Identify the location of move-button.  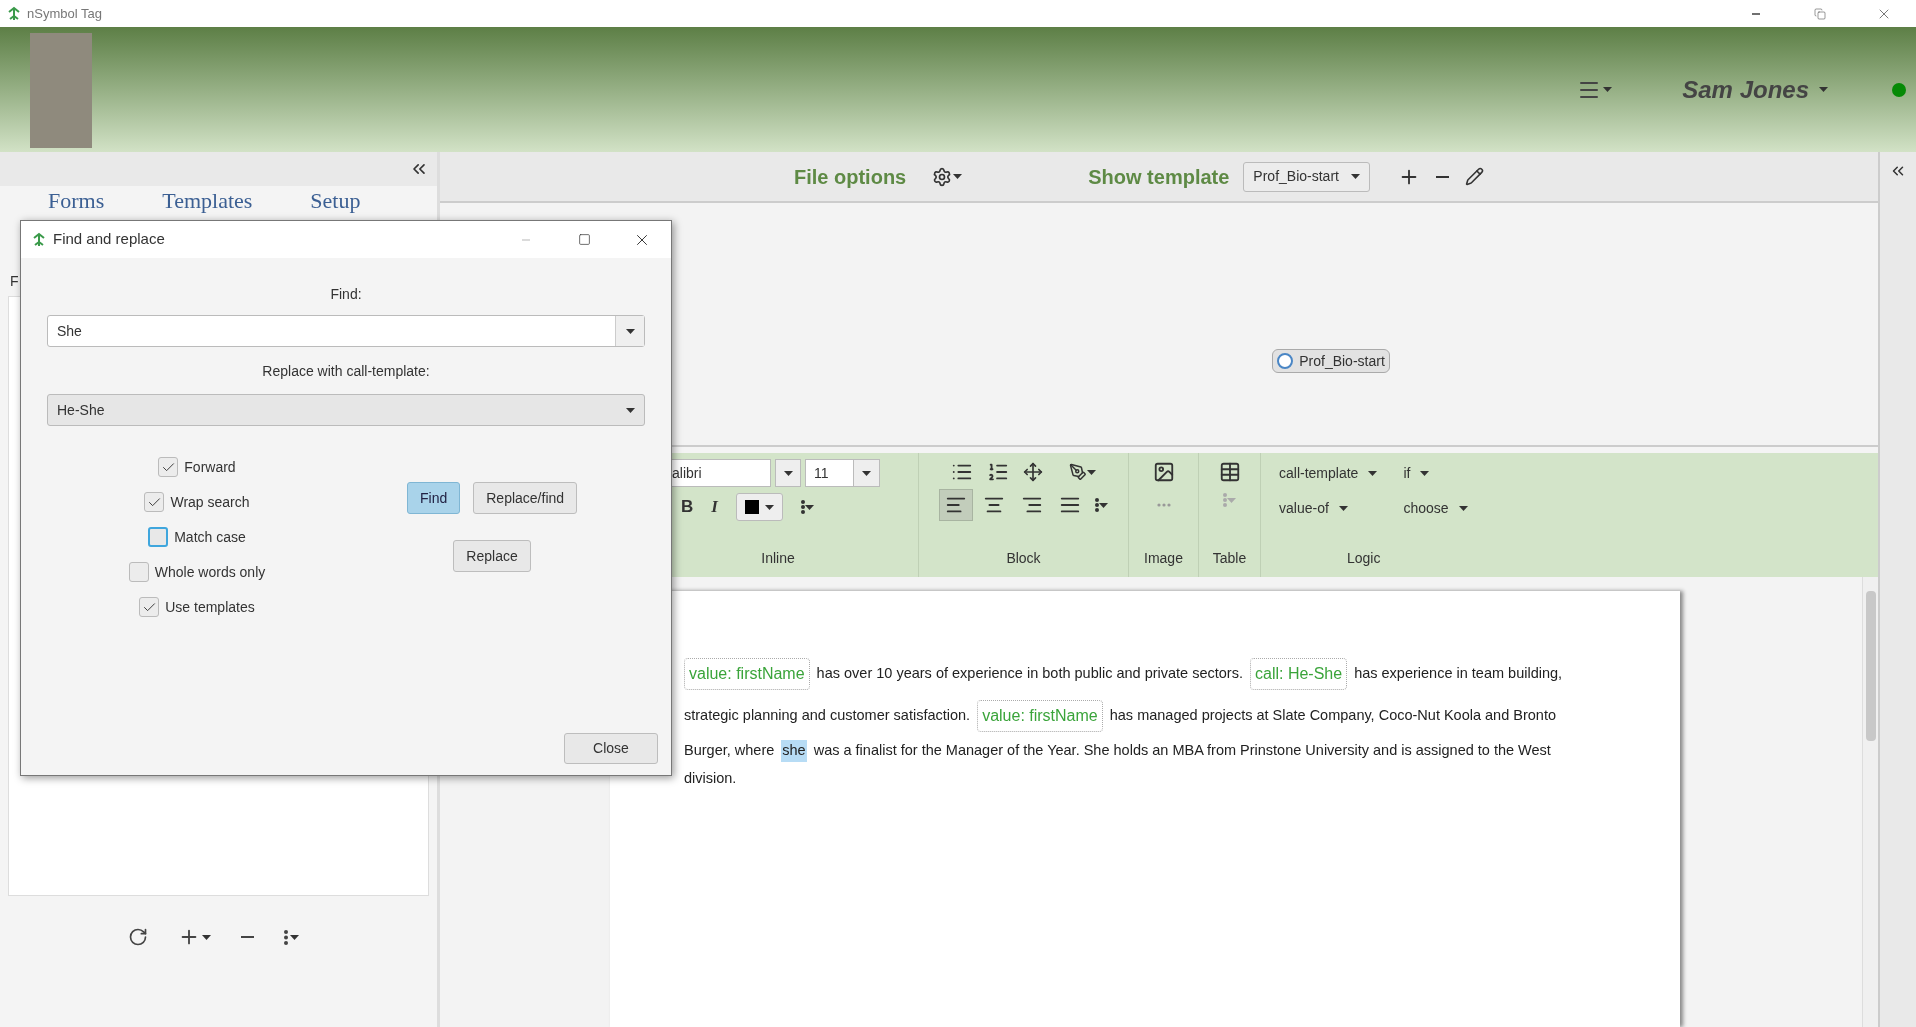
(1033, 472).